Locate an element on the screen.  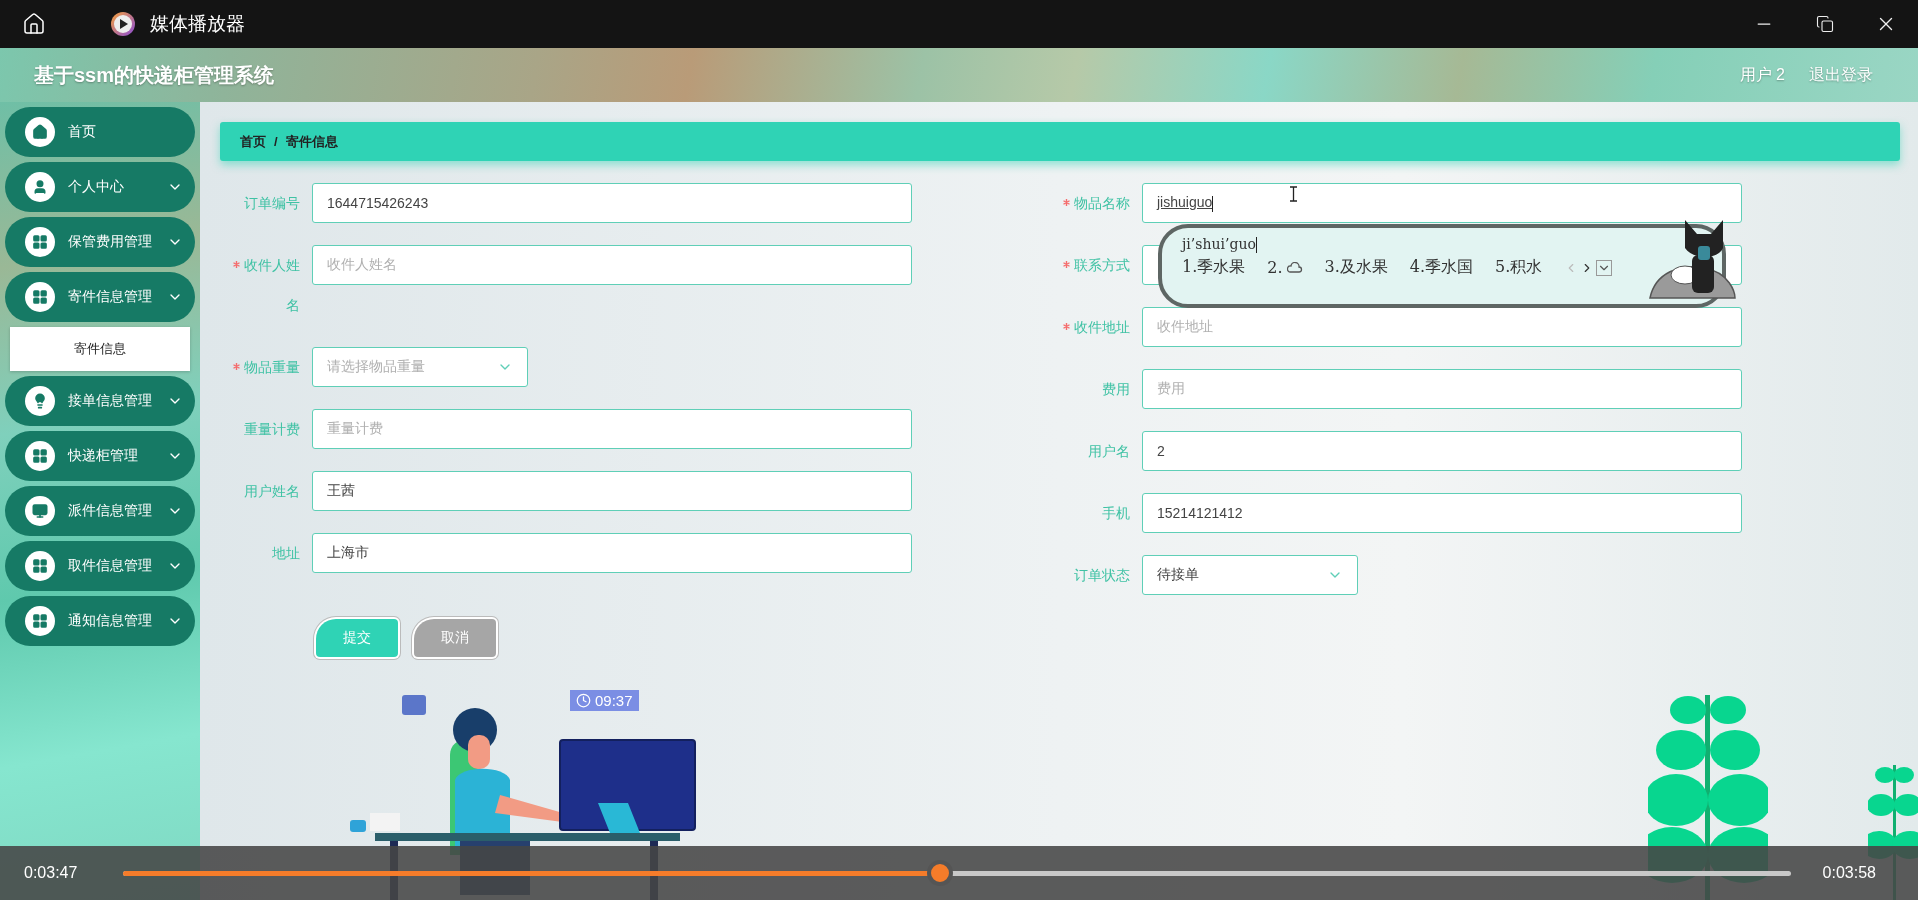
nav-item: 取件信息管理 is located at coordinates (100, 566).